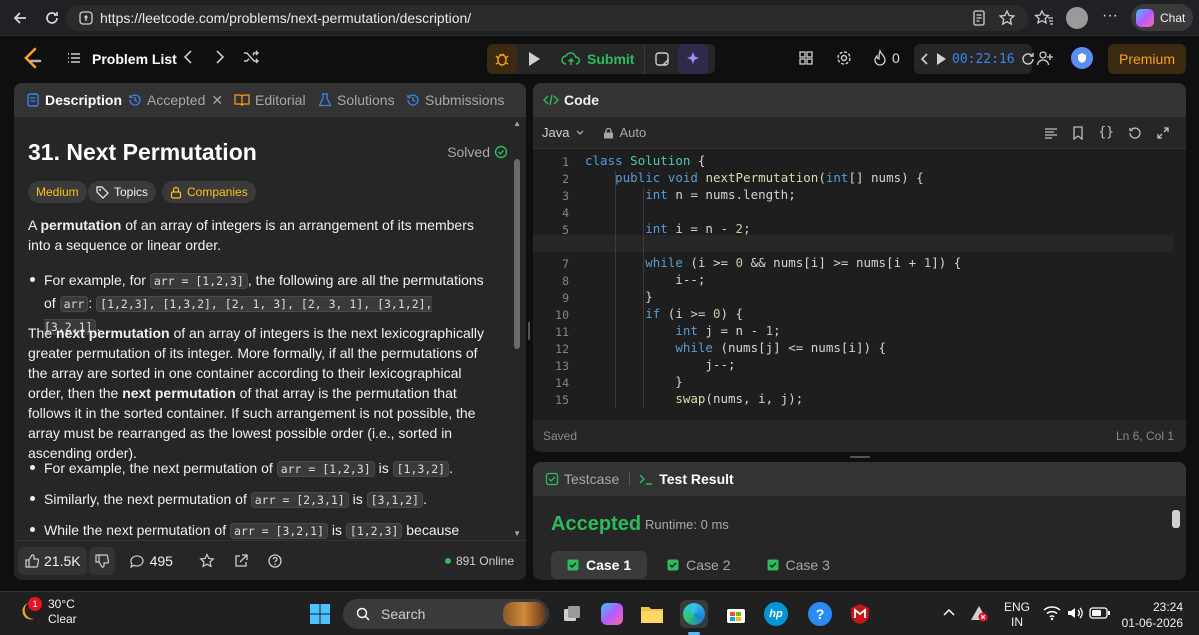 Image resolution: width=1199 pixels, height=635 pixels. Describe the element at coordinates (1147, 59) in the screenshot. I see `premium-button: Premium` at that location.